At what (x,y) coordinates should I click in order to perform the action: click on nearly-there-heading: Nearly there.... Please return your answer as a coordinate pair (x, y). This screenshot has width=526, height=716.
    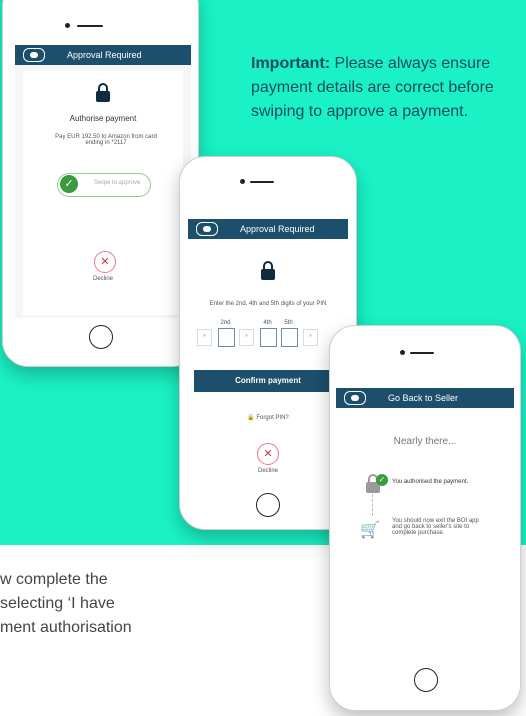
    Looking at the image, I should click on (425, 441).